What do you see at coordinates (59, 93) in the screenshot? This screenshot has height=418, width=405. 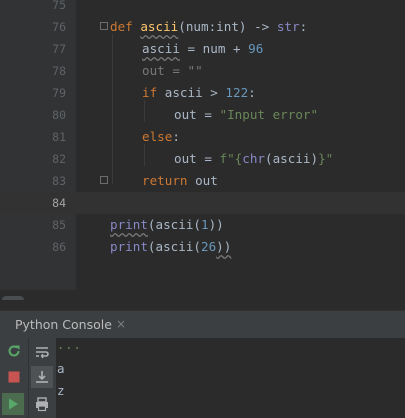 I see `line-number: 79` at bounding box center [59, 93].